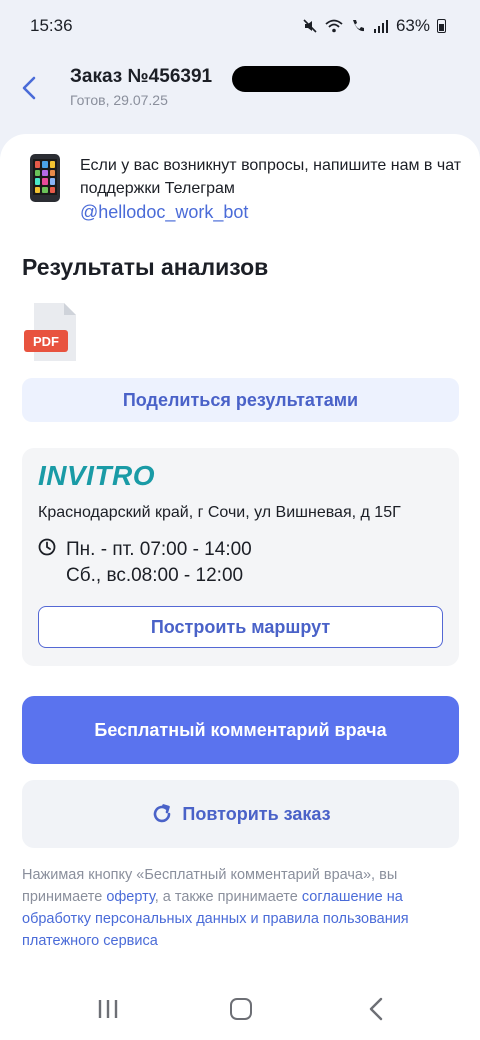  What do you see at coordinates (240, 627) in the screenshot?
I see `build-route-button: Построить маршрут` at bounding box center [240, 627].